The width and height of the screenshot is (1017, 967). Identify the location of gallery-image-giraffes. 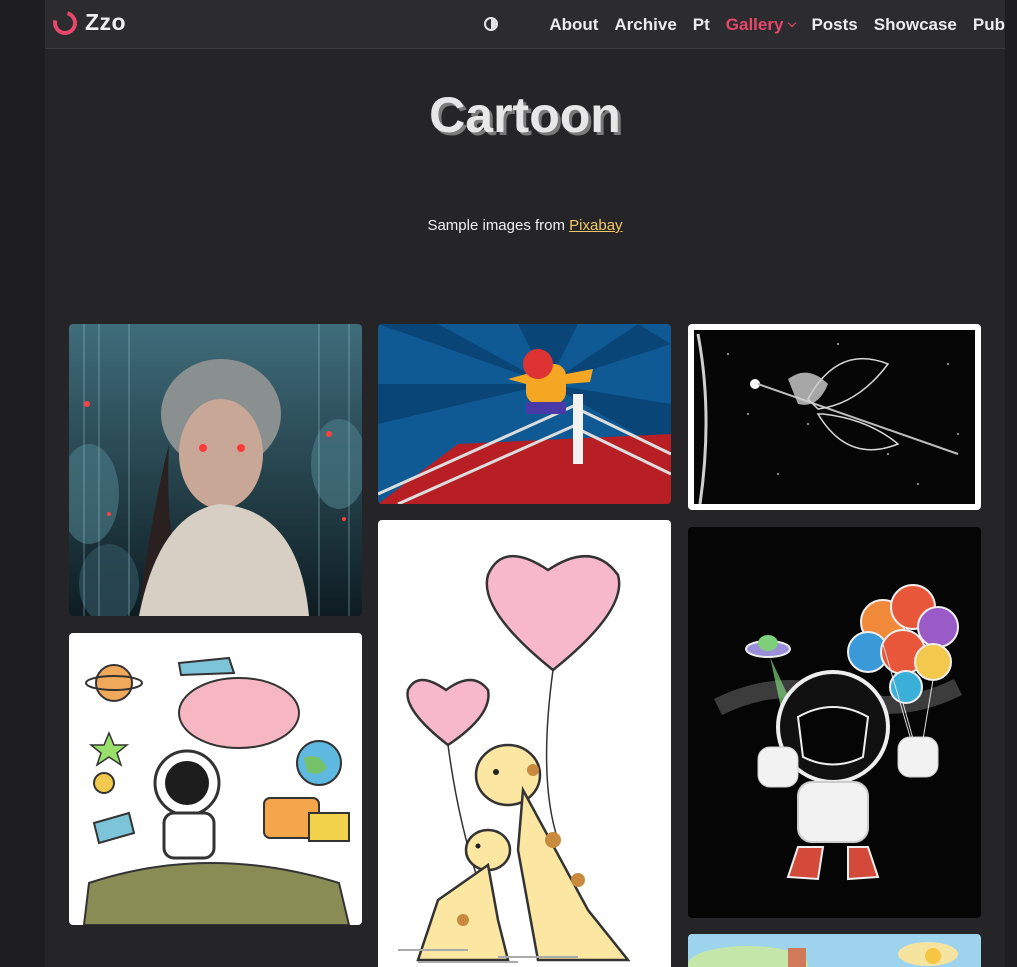
(524, 743).